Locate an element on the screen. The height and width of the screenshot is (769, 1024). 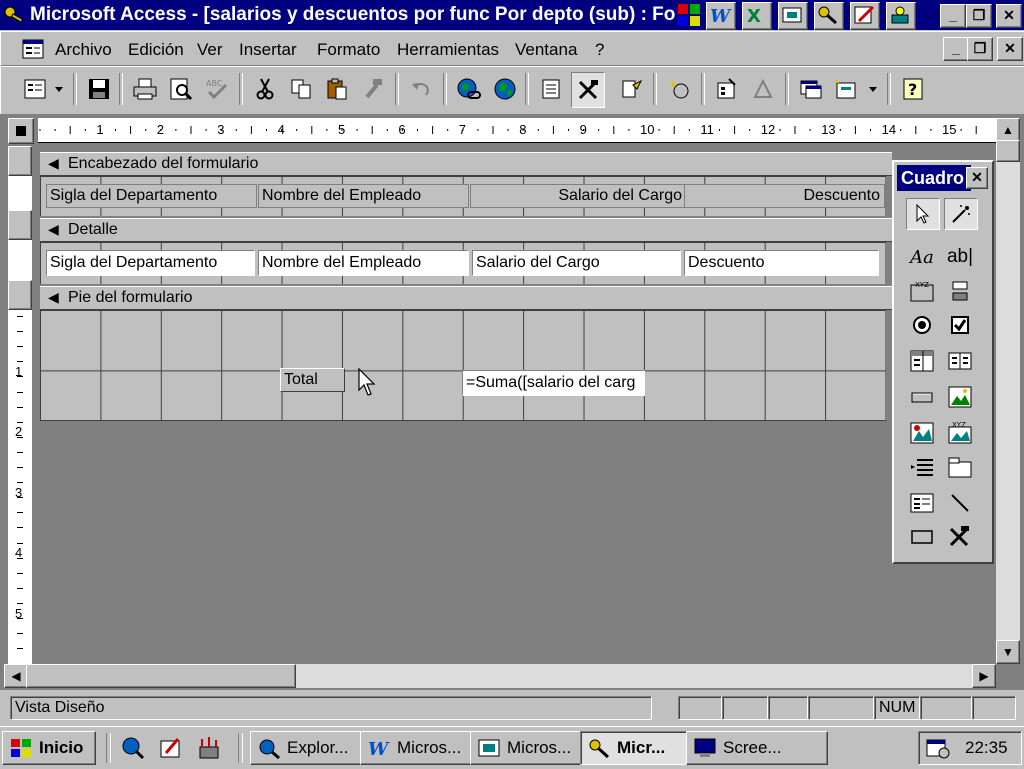
scroll-left-button: ◀ is located at coordinates (16, 676).